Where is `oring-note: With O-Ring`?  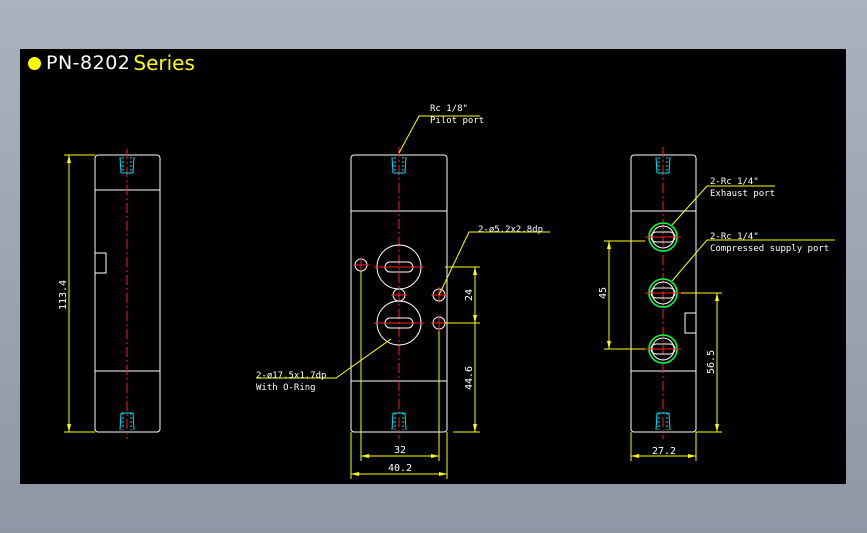 oring-note: With O-Ring is located at coordinates (286, 388).